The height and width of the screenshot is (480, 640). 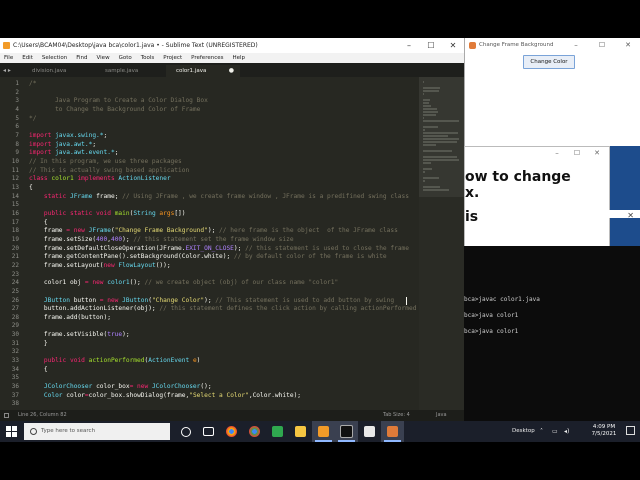 I want to click on code-token: javax.swing.*, so click(x=79, y=135).